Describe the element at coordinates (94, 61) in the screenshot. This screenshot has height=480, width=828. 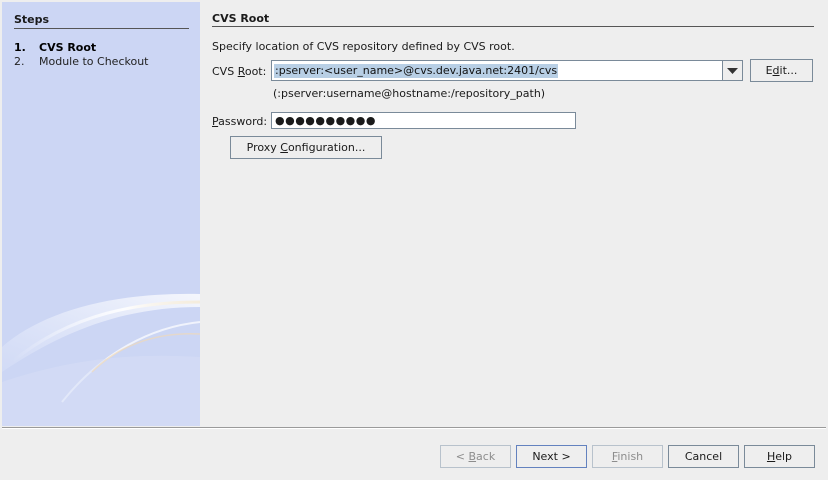
I see `step-label: Module to Checkout` at that location.